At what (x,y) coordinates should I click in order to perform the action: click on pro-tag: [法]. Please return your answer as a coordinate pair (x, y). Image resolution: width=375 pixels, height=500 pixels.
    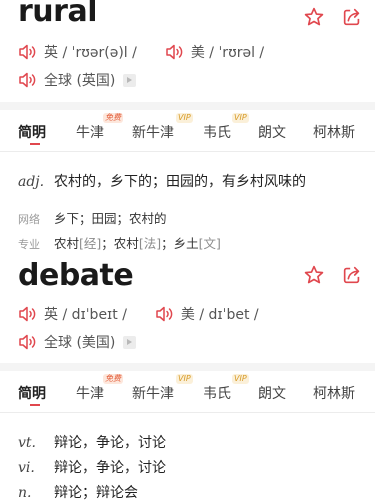
    Looking at the image, I should click on (150, 243).